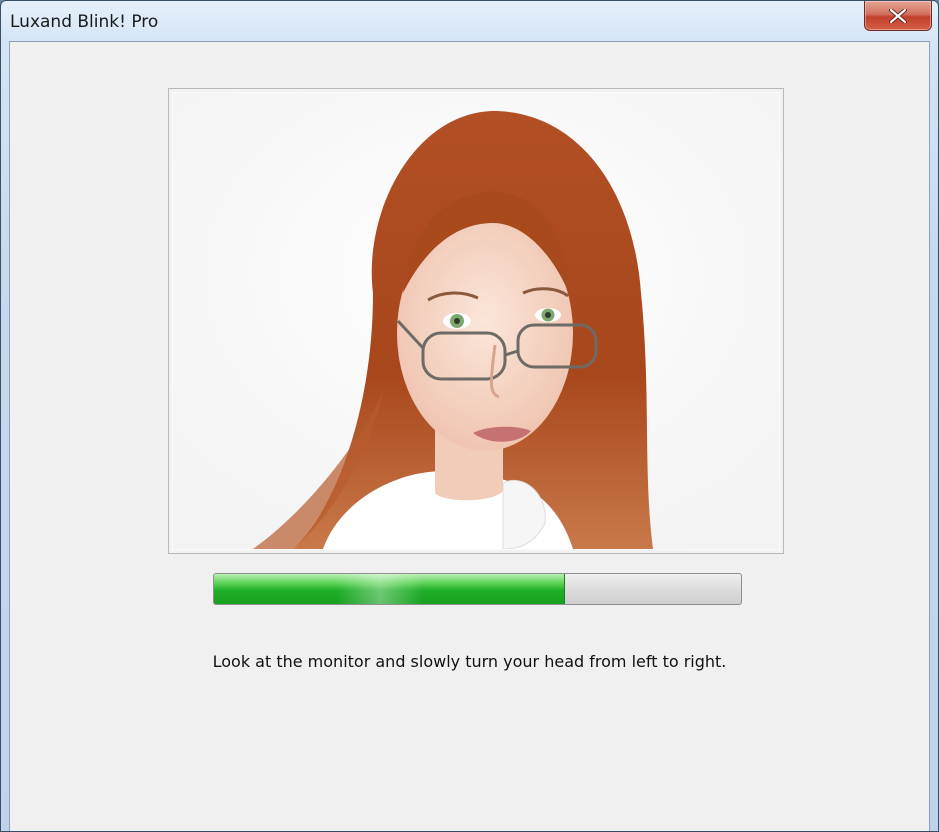 This screenshot has width=939, height=832. What do you see at coordinates (390, 589) in the screenshot?
I see `progress-fill` at bounding box center [390, 589].